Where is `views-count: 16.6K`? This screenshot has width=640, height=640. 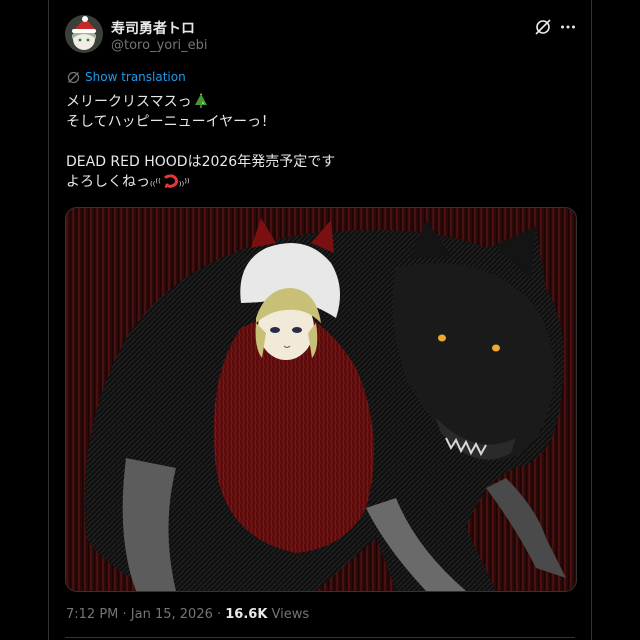 views-count: 16.6K is located at coordinates (246, 614).